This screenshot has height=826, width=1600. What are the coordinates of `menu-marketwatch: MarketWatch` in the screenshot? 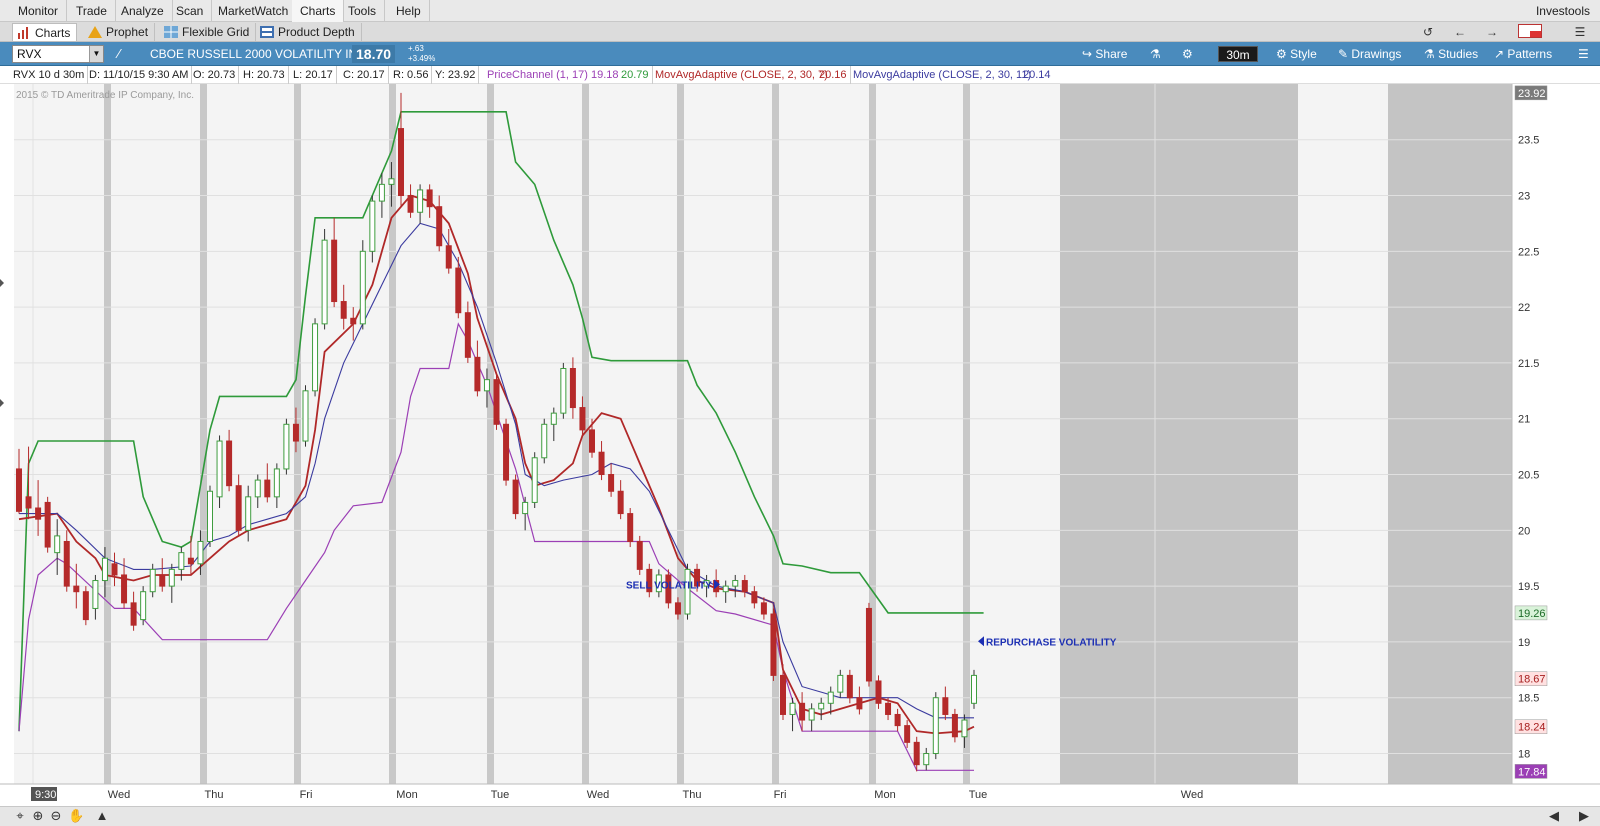 It's located at (254, 11).